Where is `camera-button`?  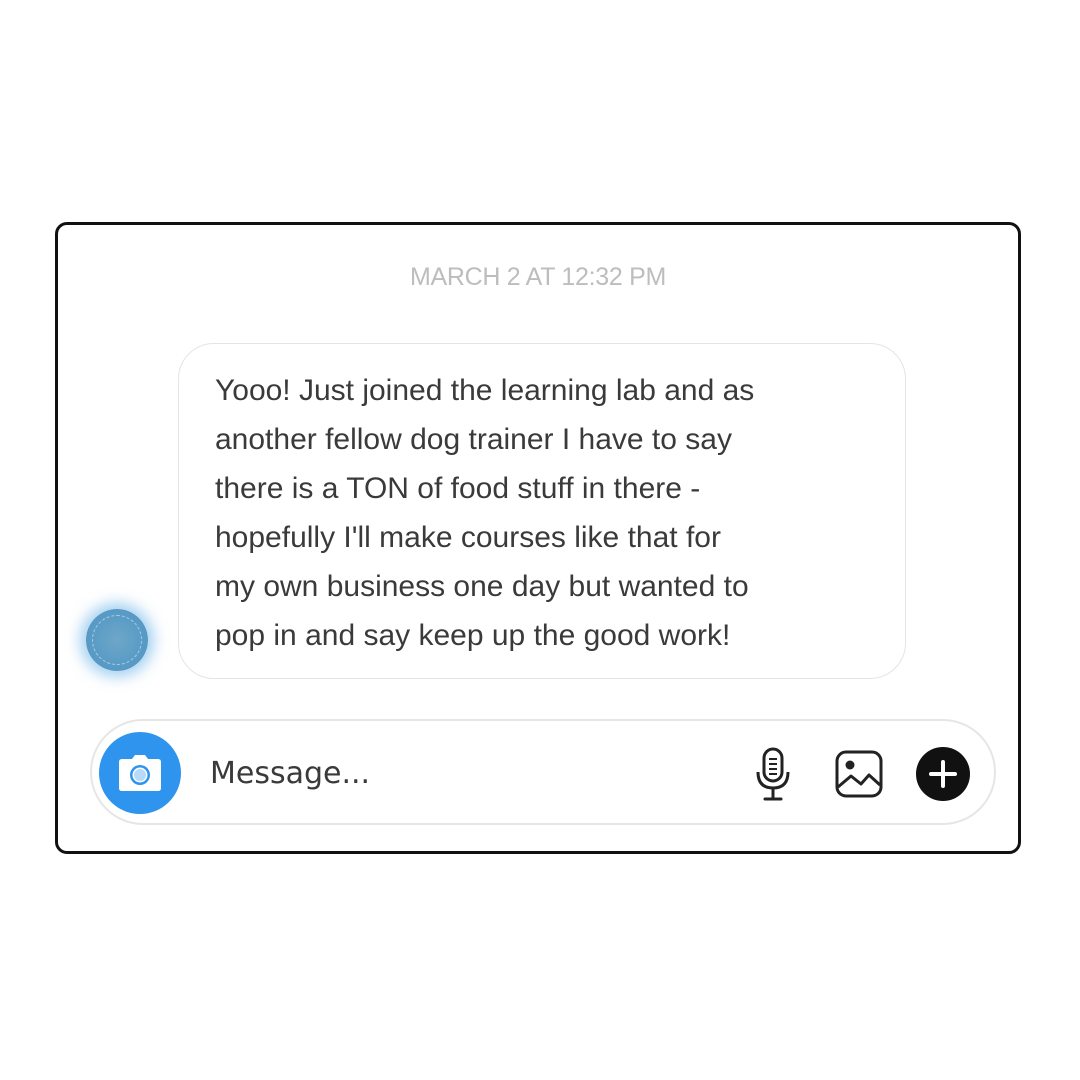 camera-button is located at coordinates (140, 773).